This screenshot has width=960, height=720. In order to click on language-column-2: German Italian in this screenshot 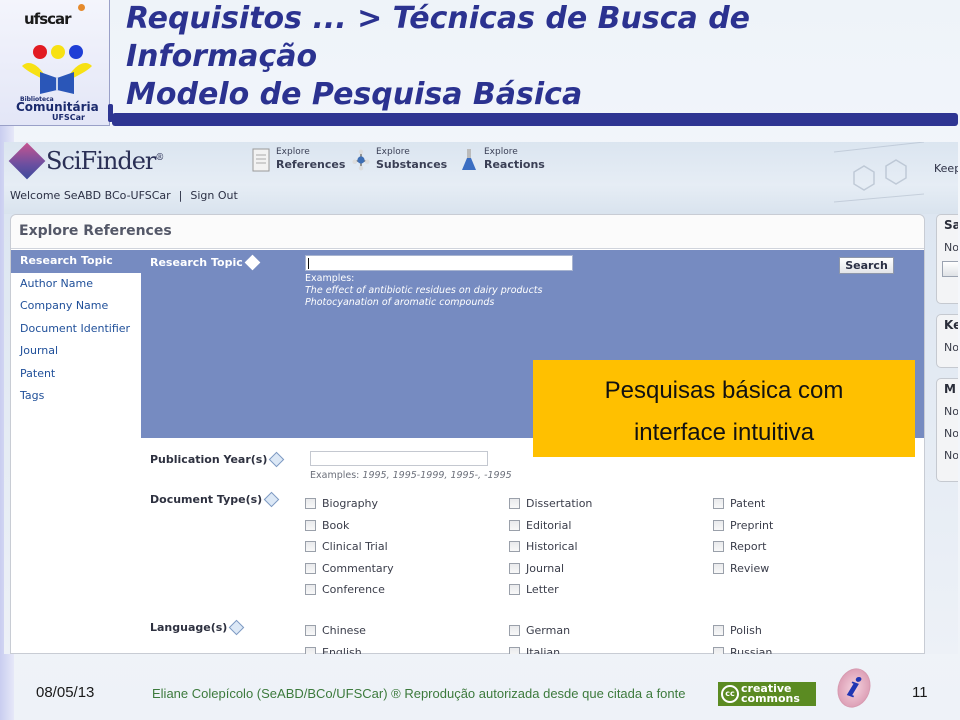, I will do `click(539, 637)`.